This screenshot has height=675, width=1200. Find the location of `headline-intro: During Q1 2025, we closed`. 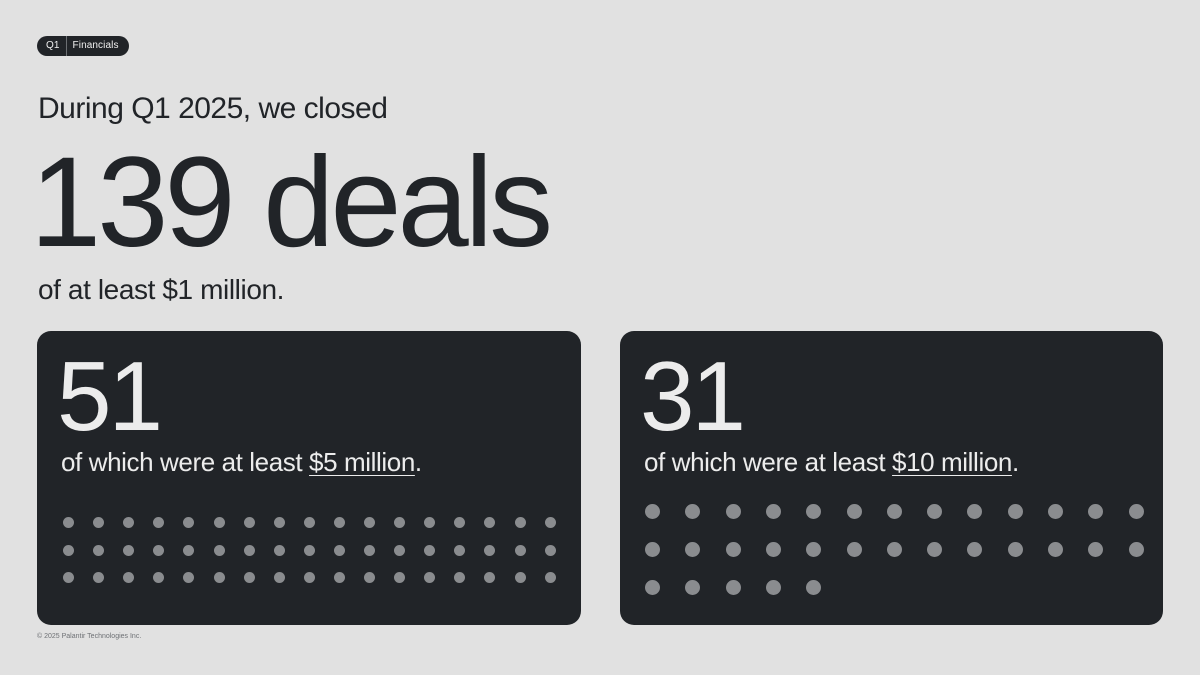

headline-intro: During Q1 2025, we closed is located at coordinates (213, 108).